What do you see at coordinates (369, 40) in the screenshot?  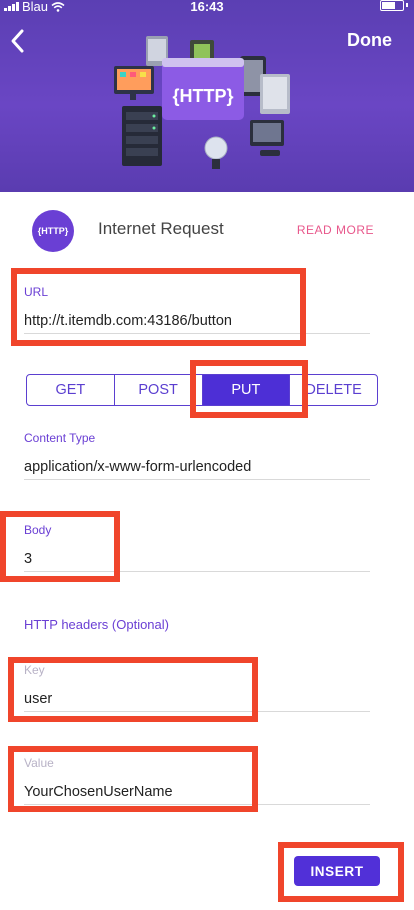 I see `done-button: Done` at bounding box center [369, 40].